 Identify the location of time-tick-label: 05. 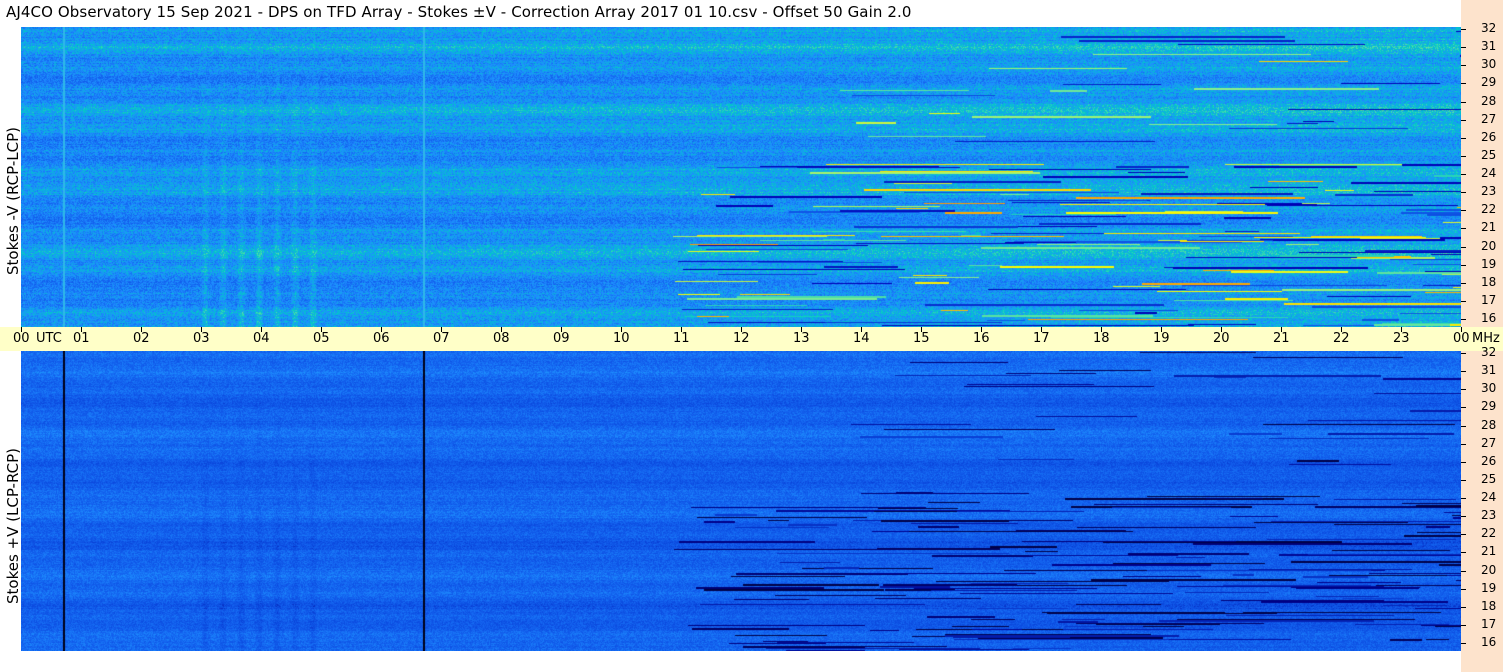
(321, 338).